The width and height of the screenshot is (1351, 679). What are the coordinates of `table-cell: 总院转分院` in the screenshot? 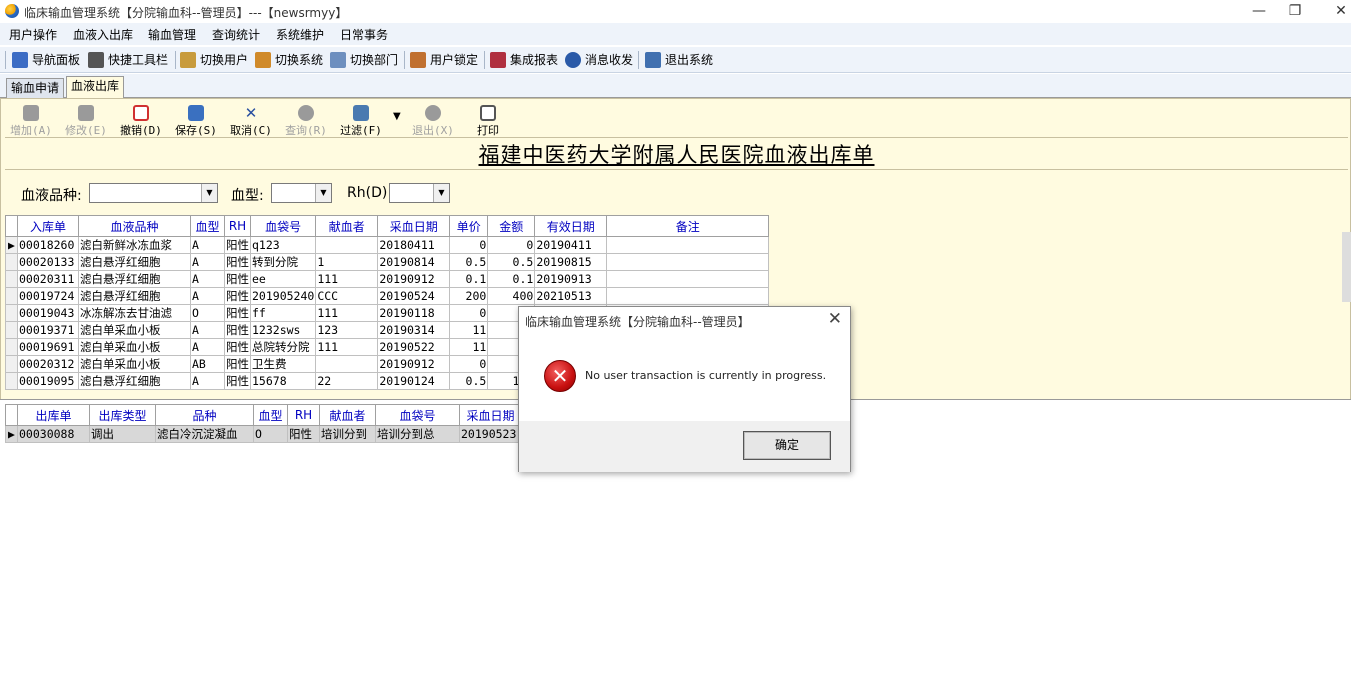 It's located at (283, 347).